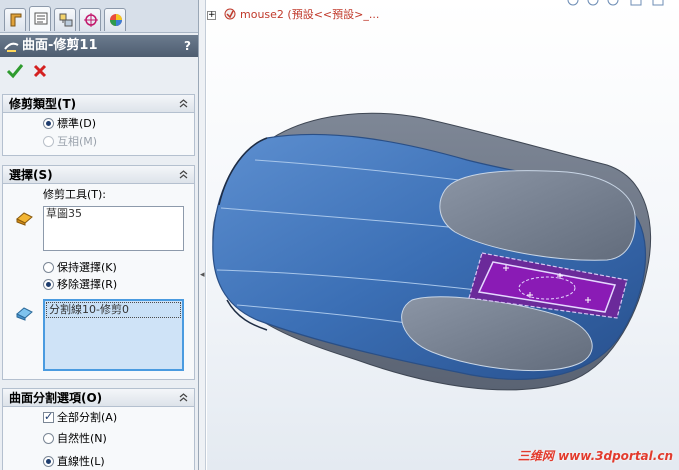 Image resolution: width=679 pixels, height=470 pixels. Describe the element at coordinates (636, 3) in the screenshot. I see `section-view-icon` at that location.